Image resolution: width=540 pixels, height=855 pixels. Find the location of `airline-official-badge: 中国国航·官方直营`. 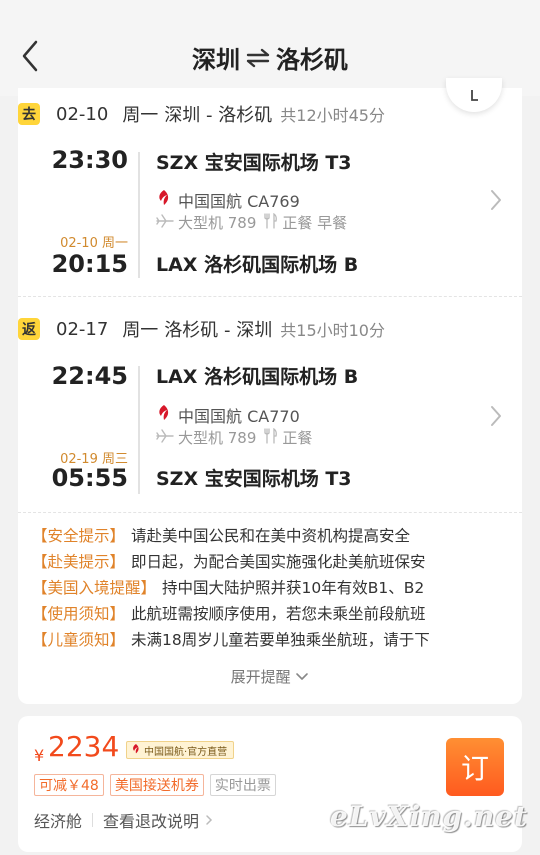

airline-official-badge: 中国国航·官方直营 is located at coordinates (180, 750).